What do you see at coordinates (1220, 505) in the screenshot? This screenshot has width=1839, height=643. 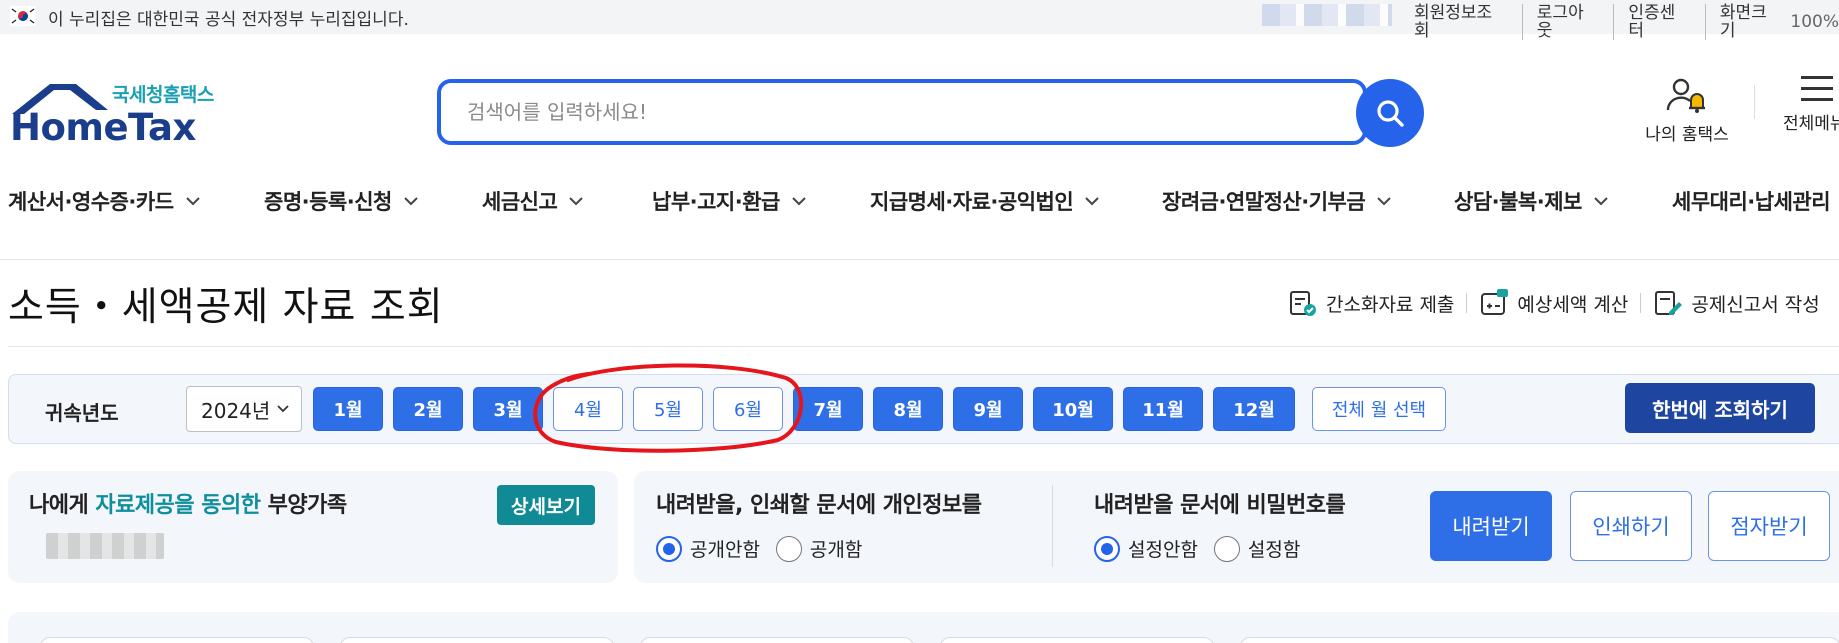 I see `password-title: 내려받을 문서에 비밀번호를` at bounding box center [1220, 505].